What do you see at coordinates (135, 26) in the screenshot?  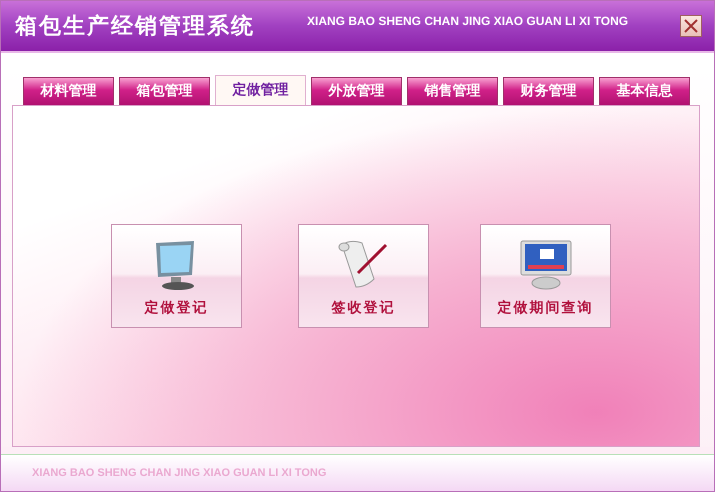 I see `window-title: 箱包生产经销管理系统` at bounding box center [135, 26].